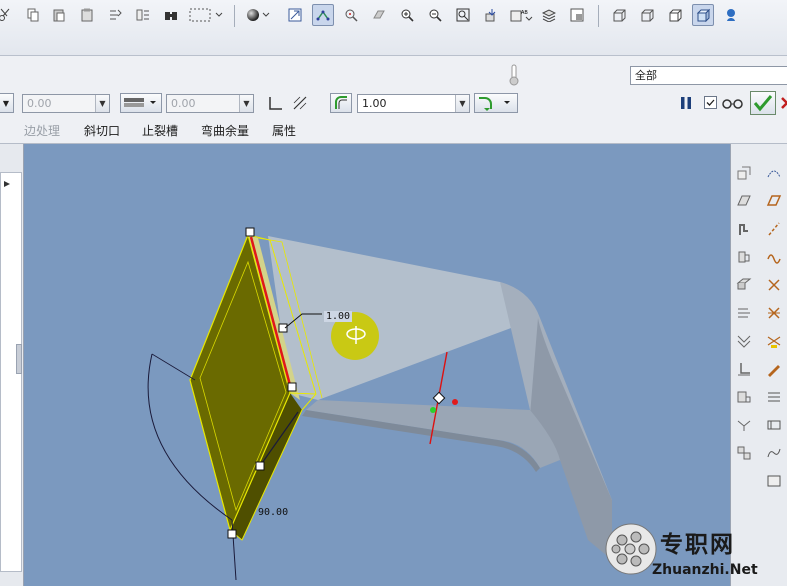  I want to click on regenerate-icon, so click(115, 15).